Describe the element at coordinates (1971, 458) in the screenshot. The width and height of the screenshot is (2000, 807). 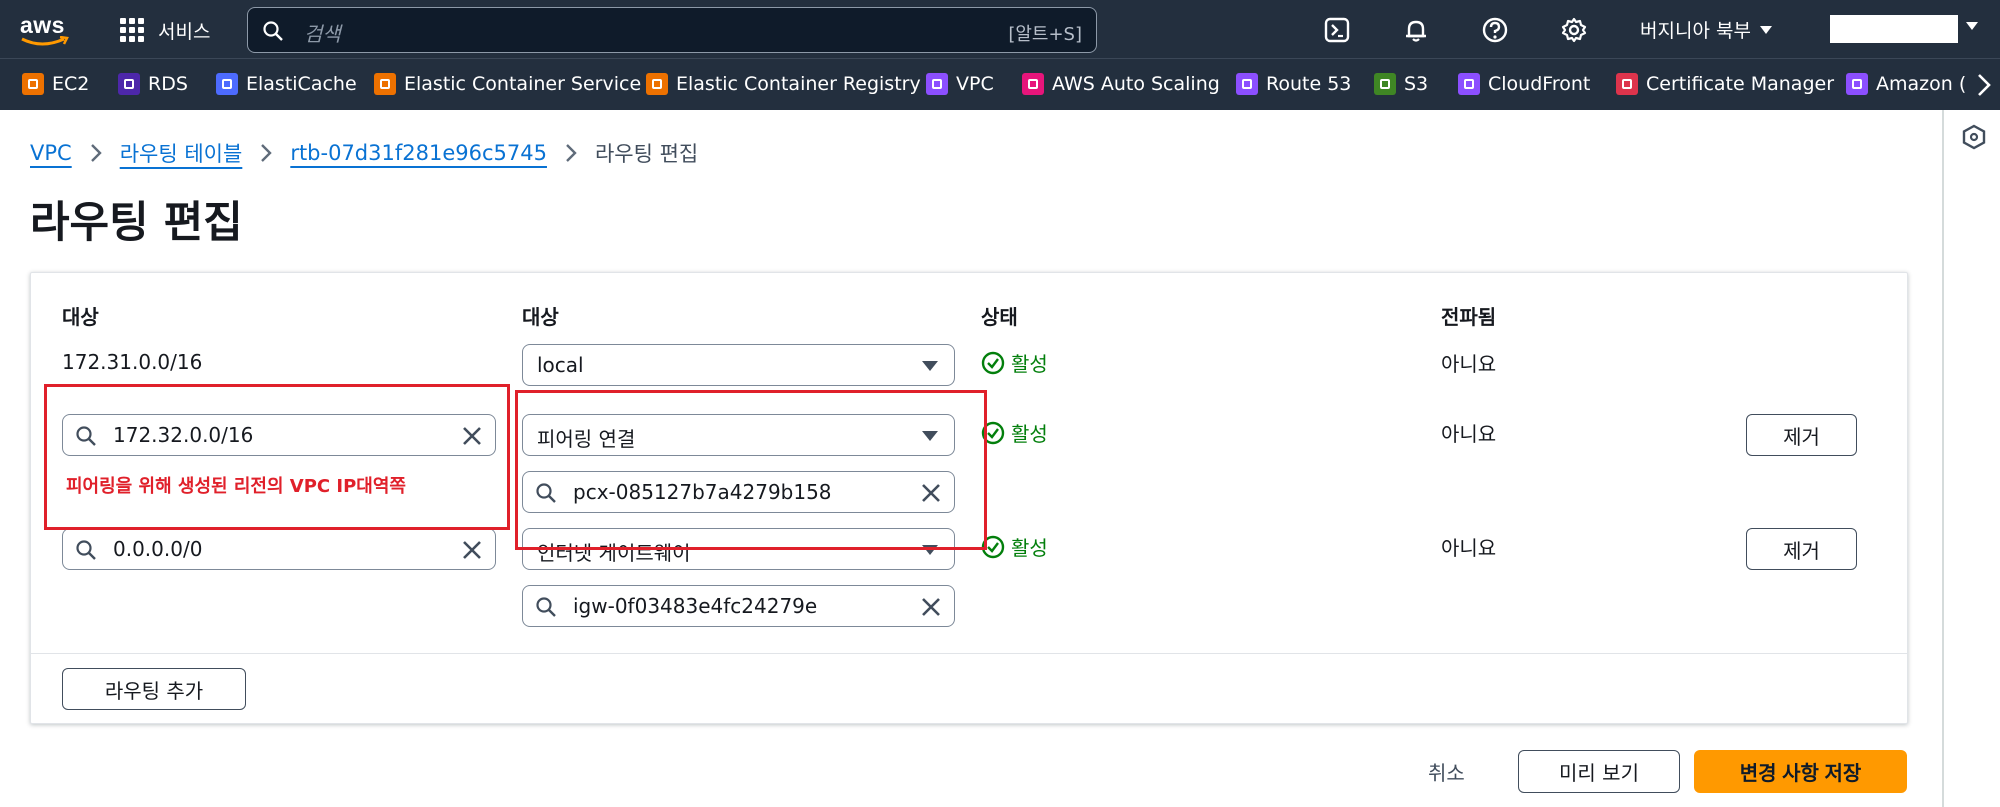
I see `right-rail` at that location.